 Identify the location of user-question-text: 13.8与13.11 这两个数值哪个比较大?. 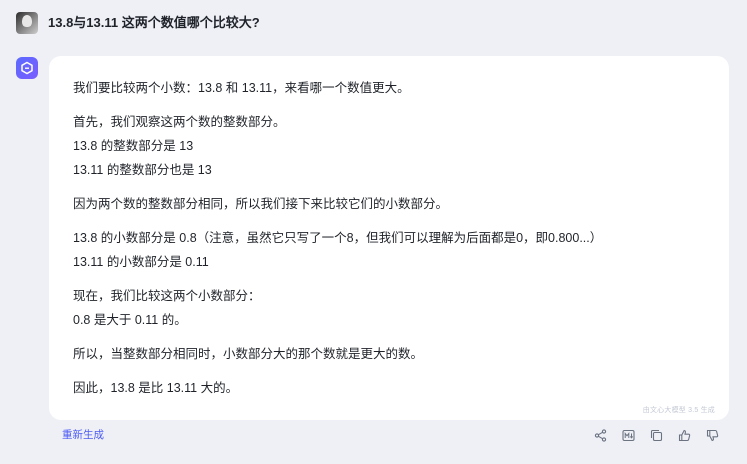
(154, 22).